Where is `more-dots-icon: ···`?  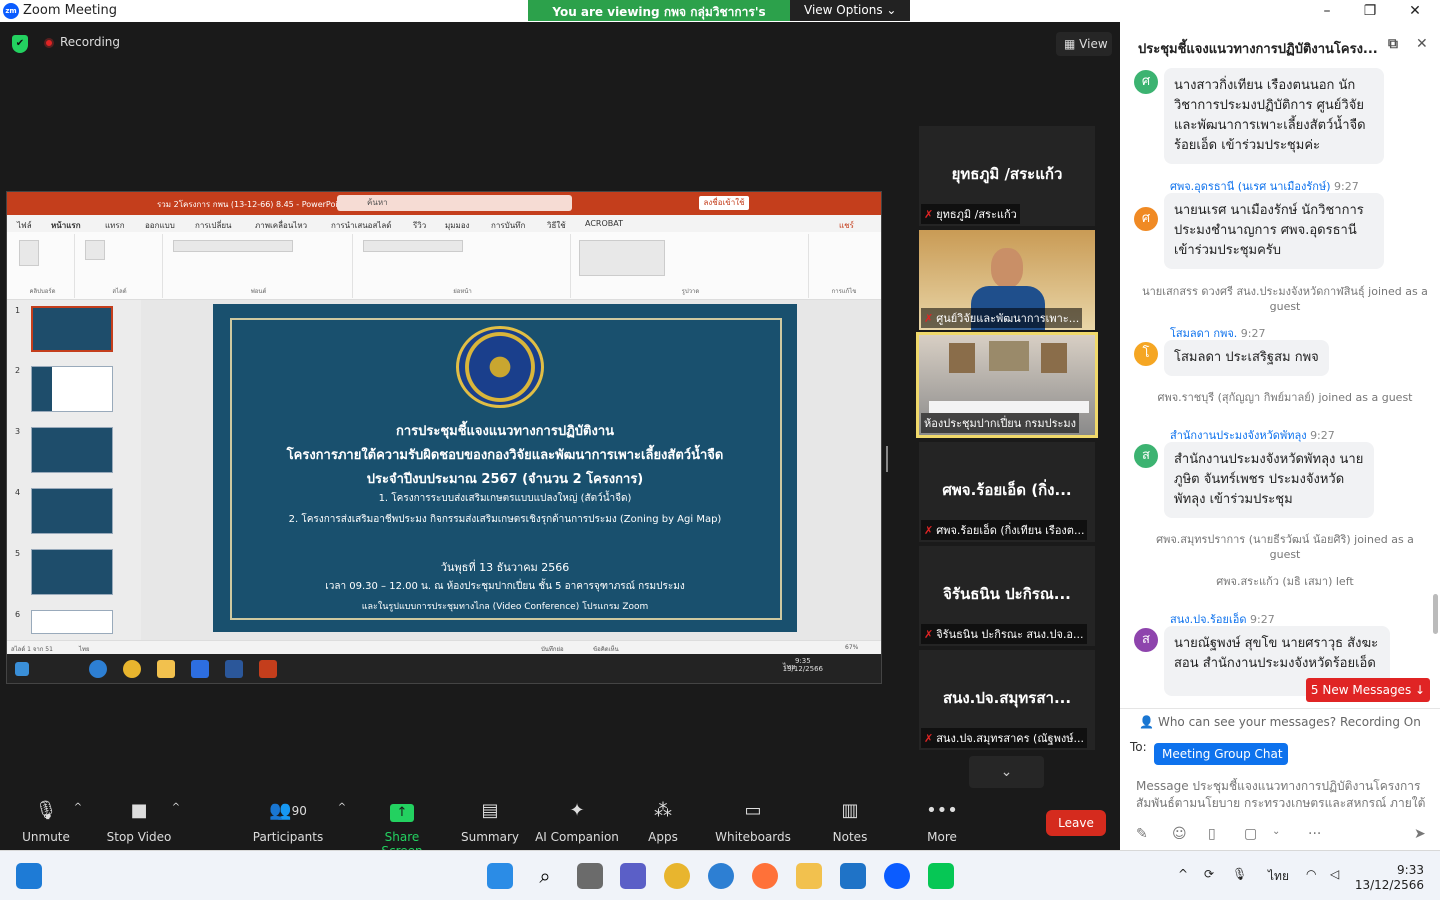 more-dots-icon: ··· is located at coordinates (1314, 834).